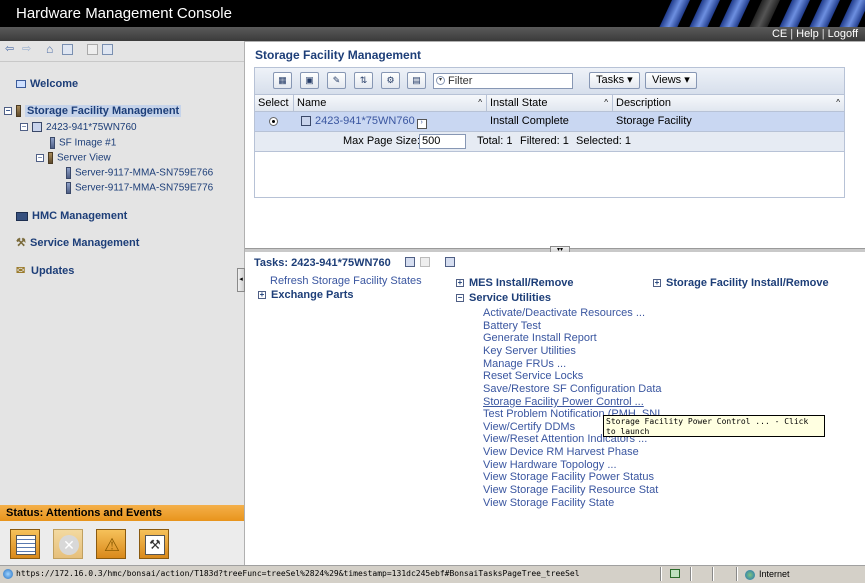 The image size is (865, 583). I want to click on help-link: Help, so click(807, 34).